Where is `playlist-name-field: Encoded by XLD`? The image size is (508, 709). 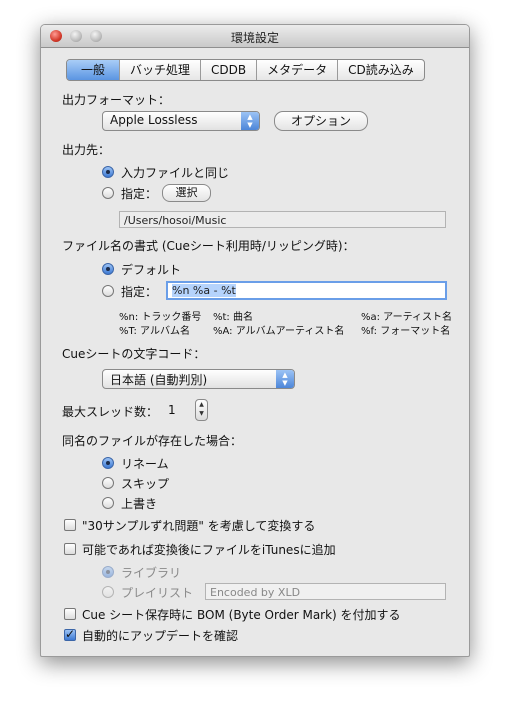 playlist-name-field: Encoded by XLD is located at coordinates (325, 591).